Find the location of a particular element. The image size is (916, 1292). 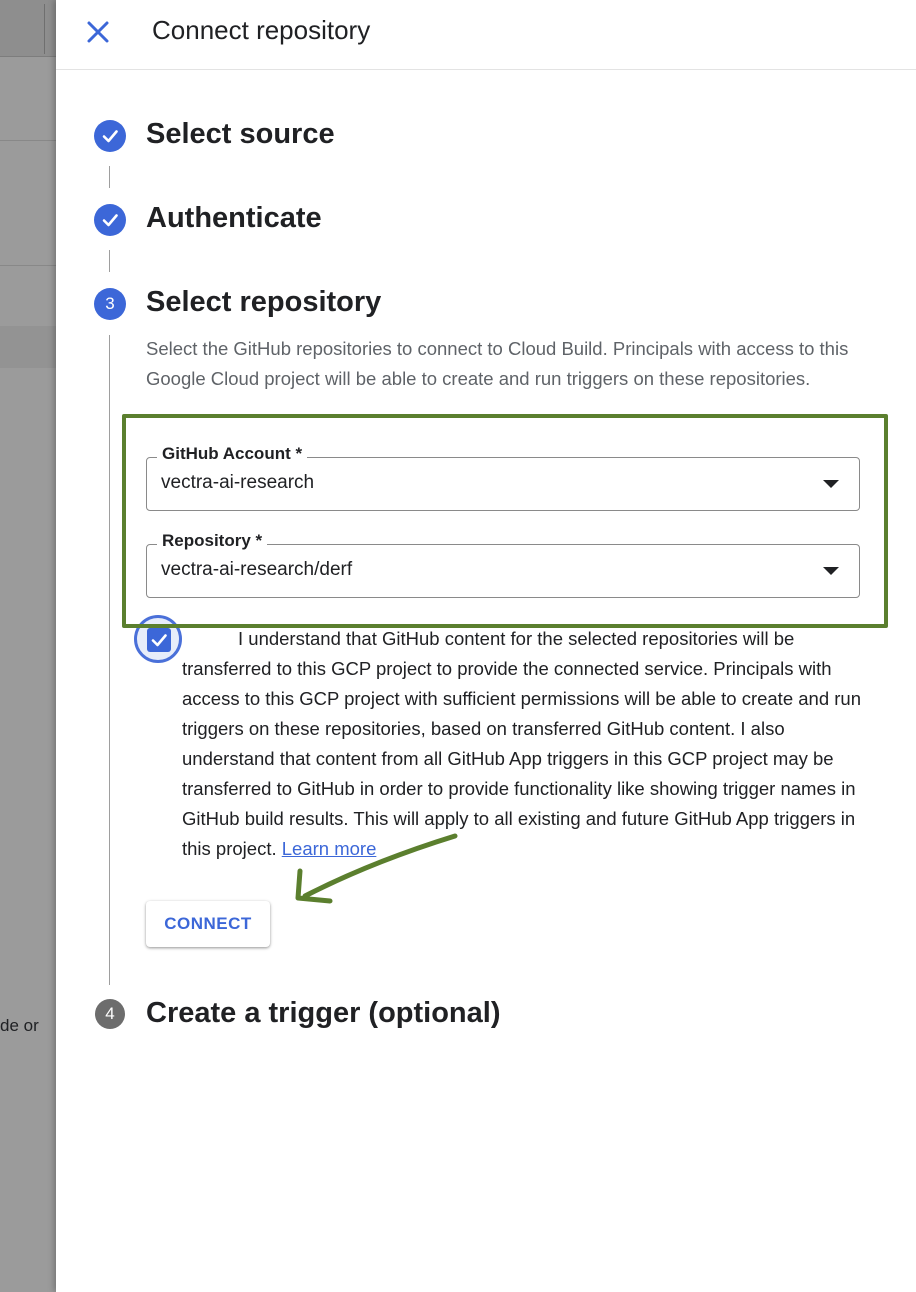

step-3-number-icon: 3 is located at coordinates (110, 304).